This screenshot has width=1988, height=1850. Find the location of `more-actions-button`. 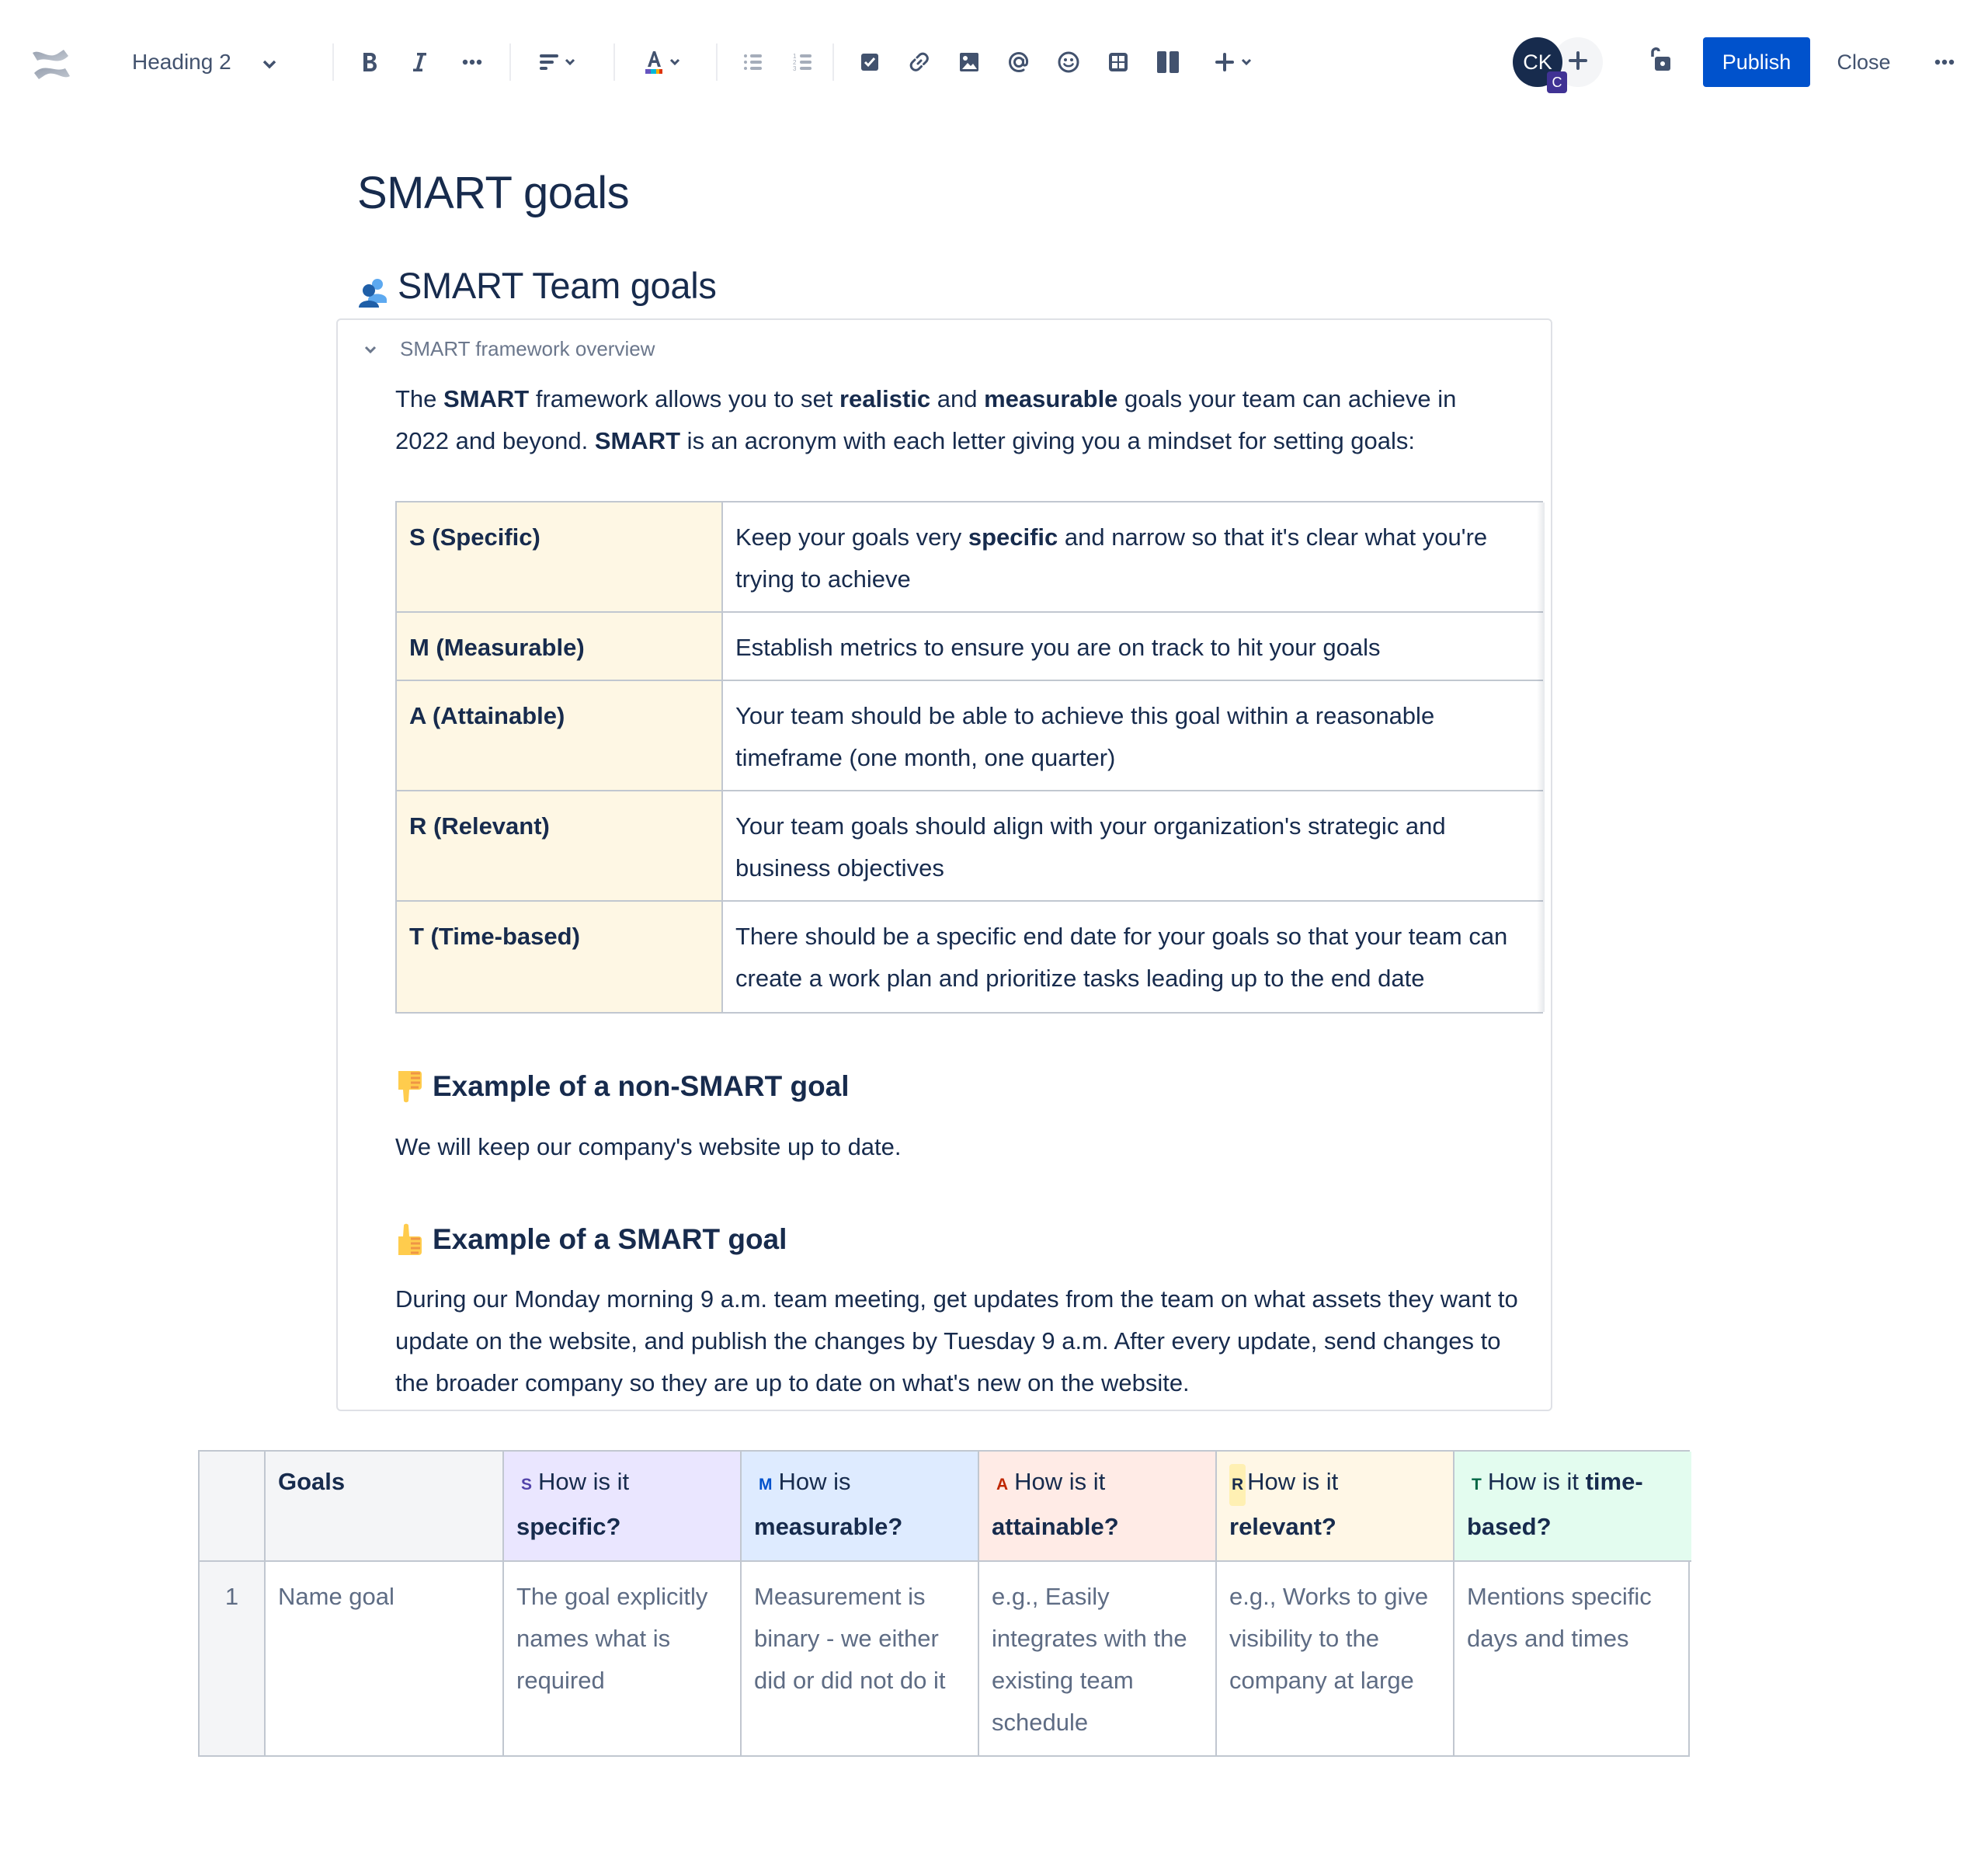

more-actions-button is located at coordinates (1945, 62).